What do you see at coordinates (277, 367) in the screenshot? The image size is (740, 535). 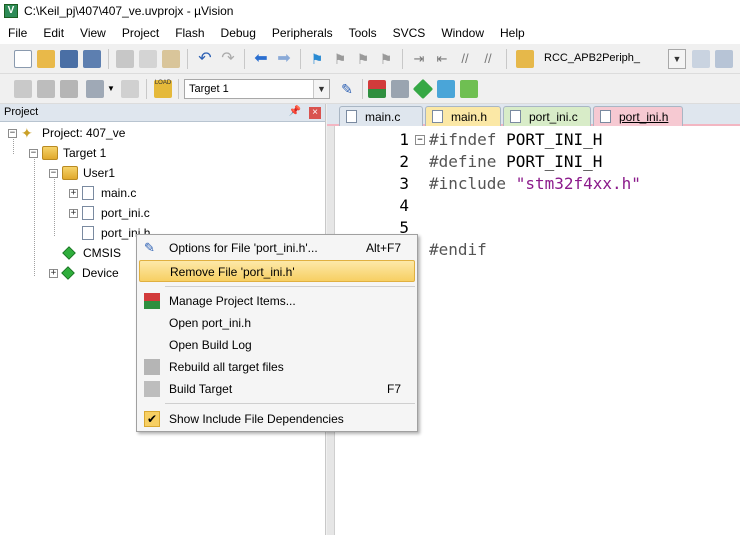 I see `menu-item-rebuild-all: Rebuild all target files` at bounding box center [277, 367].